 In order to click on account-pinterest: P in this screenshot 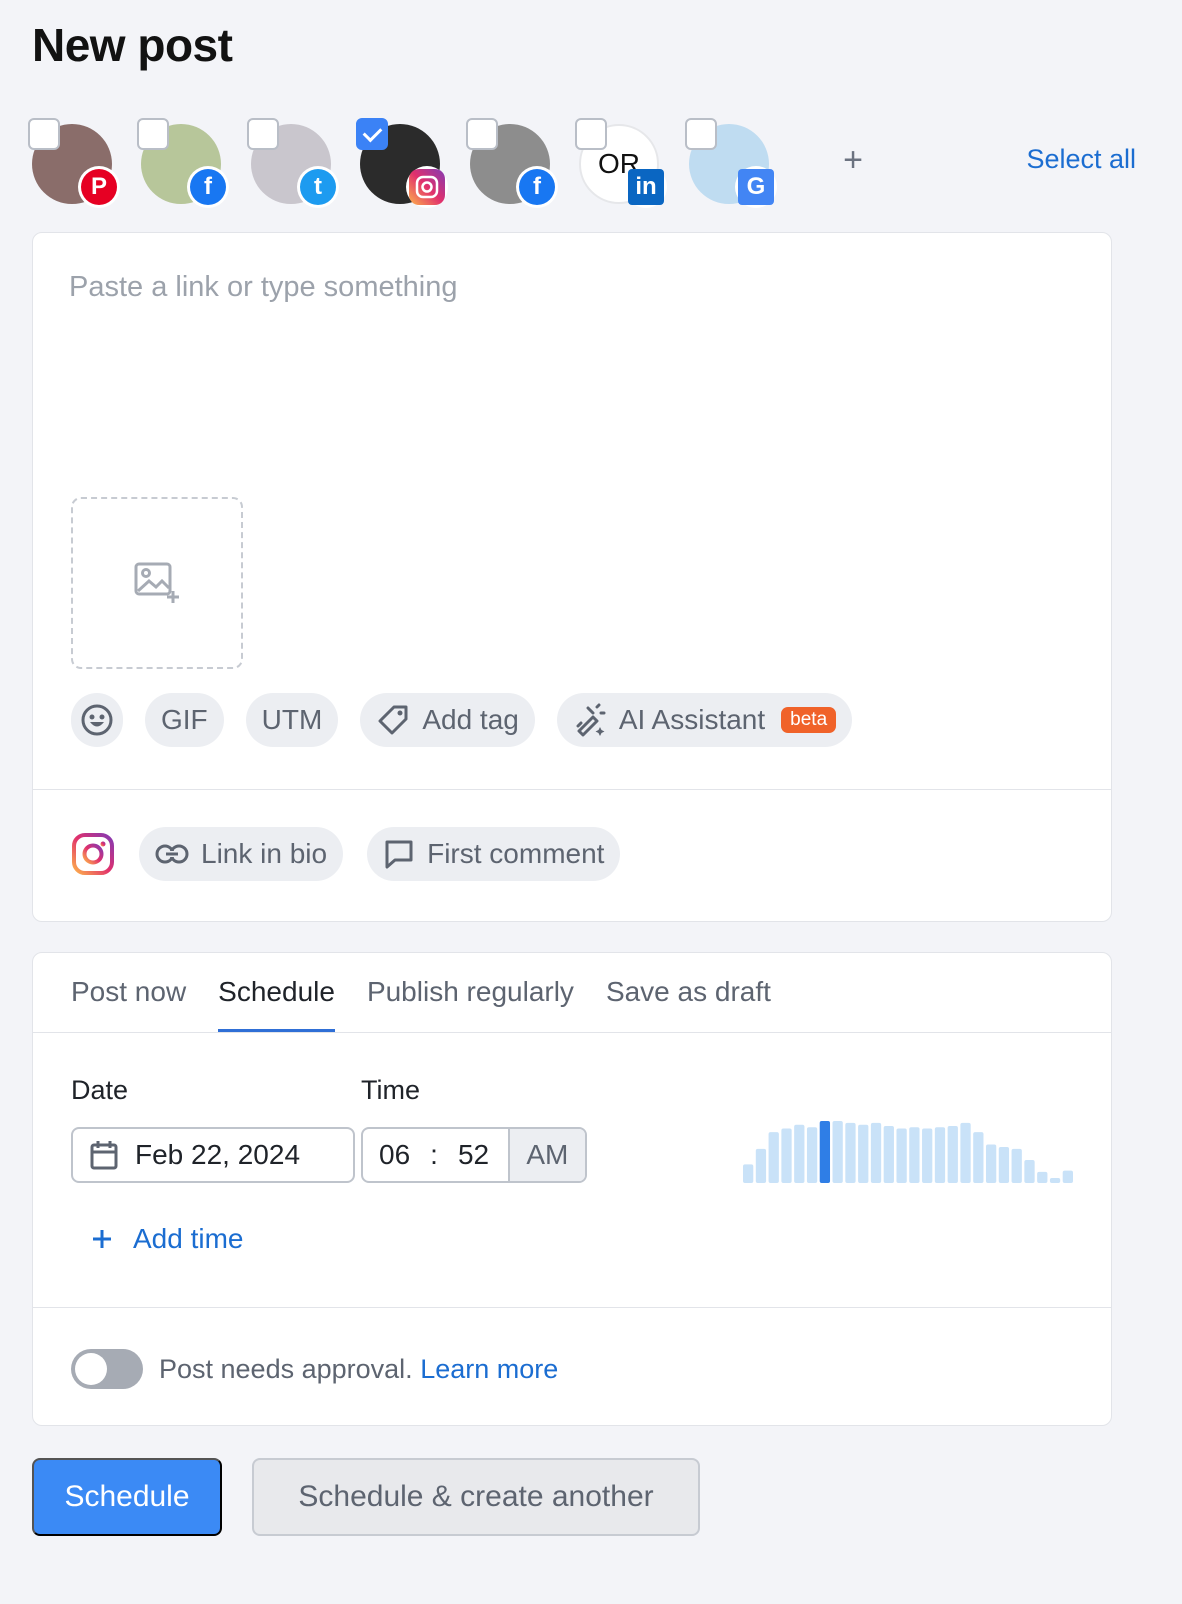, I will do `click(78, 166)`.